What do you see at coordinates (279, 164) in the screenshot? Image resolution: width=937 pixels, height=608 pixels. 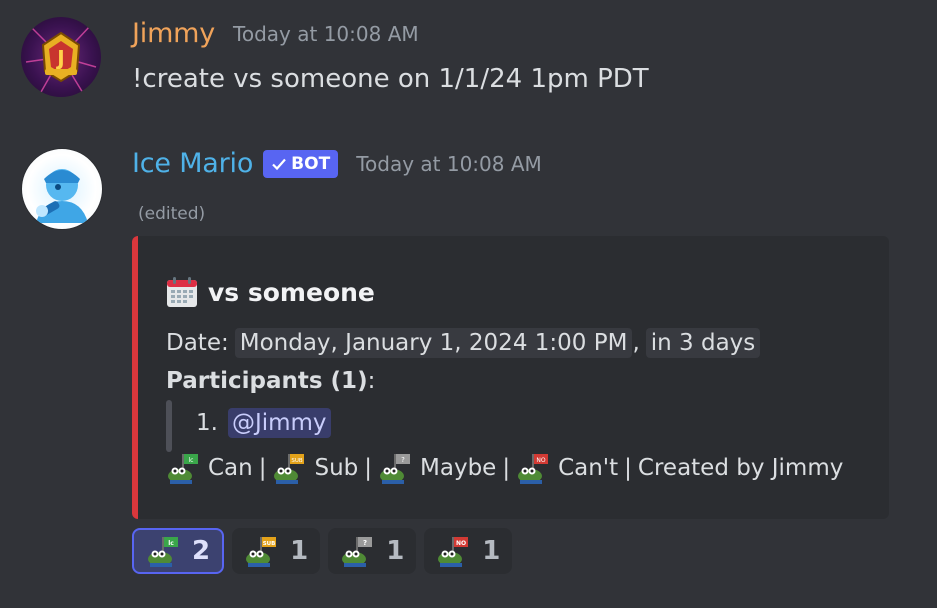 I see `checkmark-icon` at bounding box center [279, 164].